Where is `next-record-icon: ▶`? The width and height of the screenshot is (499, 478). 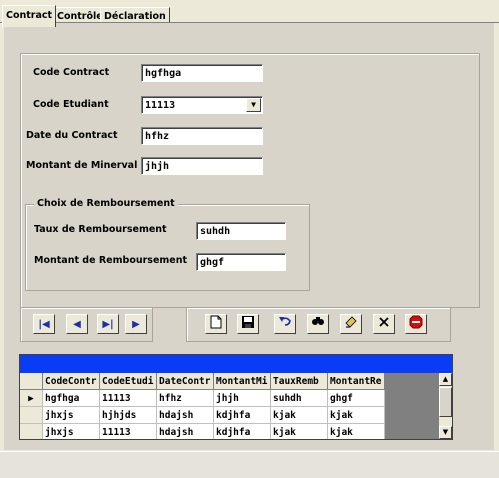
next-record-icon: ▶ is located at coordinates (136, 324).